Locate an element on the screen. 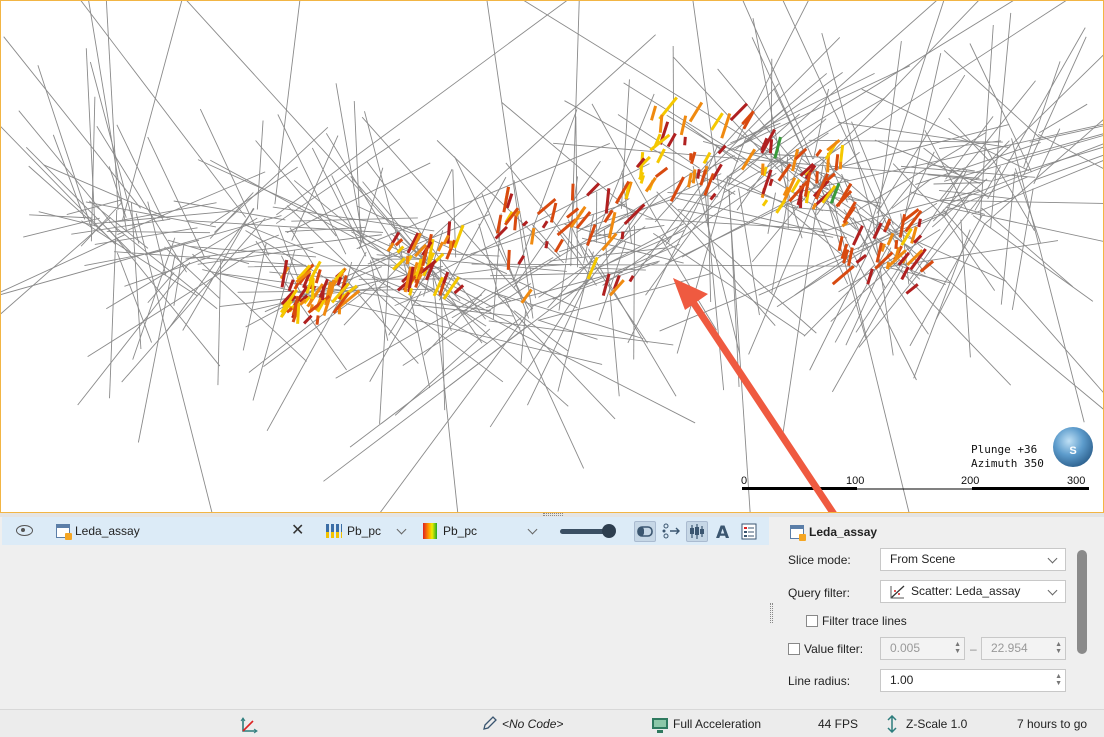 The width and height of the screenshot is (1104, 737). text-label-icon: A is located at coordinates (723, 532).